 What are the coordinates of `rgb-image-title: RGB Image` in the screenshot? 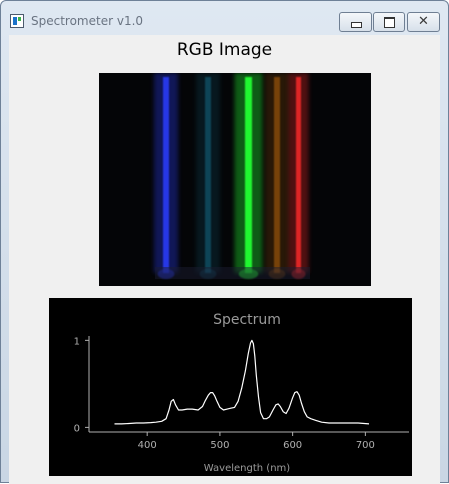 It's located at (224, 50).